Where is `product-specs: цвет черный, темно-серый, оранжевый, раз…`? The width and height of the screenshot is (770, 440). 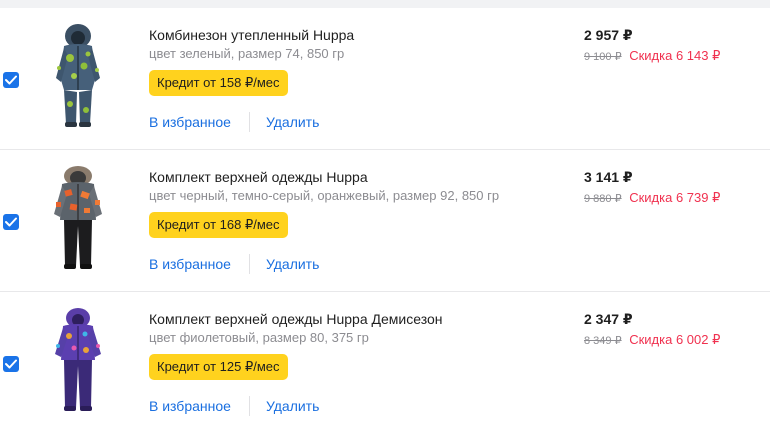 product-specs: цвет черный, темно-серый, оранжевый, раз… is located at coordinates (324, 195).